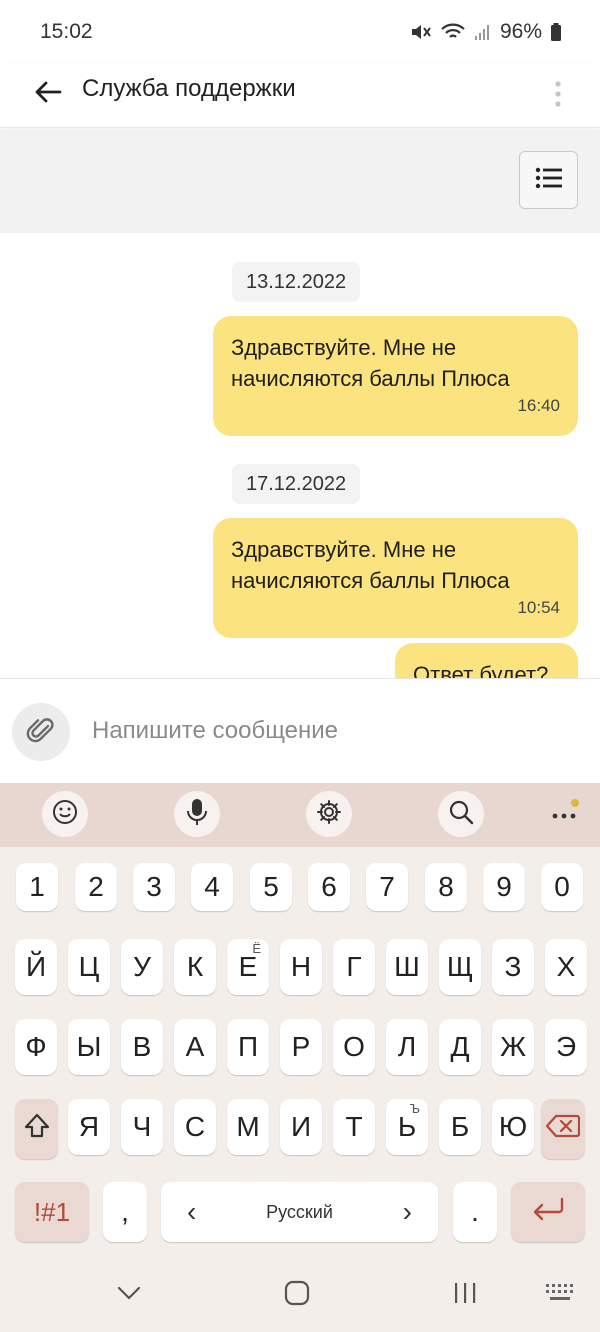  I want to click on mute-icon, so click(421, 32).